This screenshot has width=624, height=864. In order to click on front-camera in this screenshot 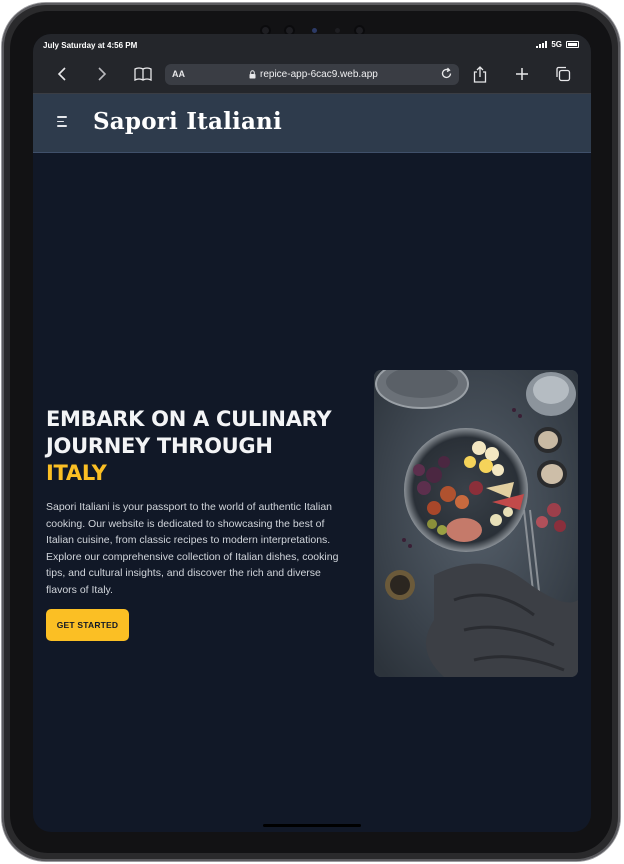, I will do `click(314, 30)`.